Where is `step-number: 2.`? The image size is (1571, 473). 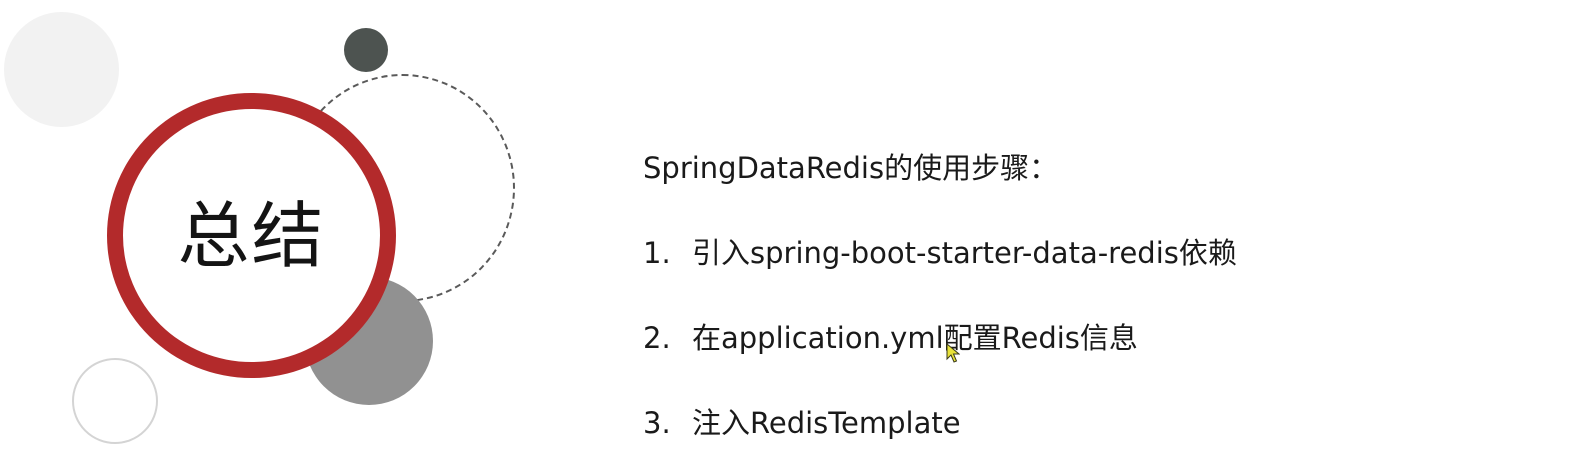 step-number: 2. is located at coordinates (657, 338).